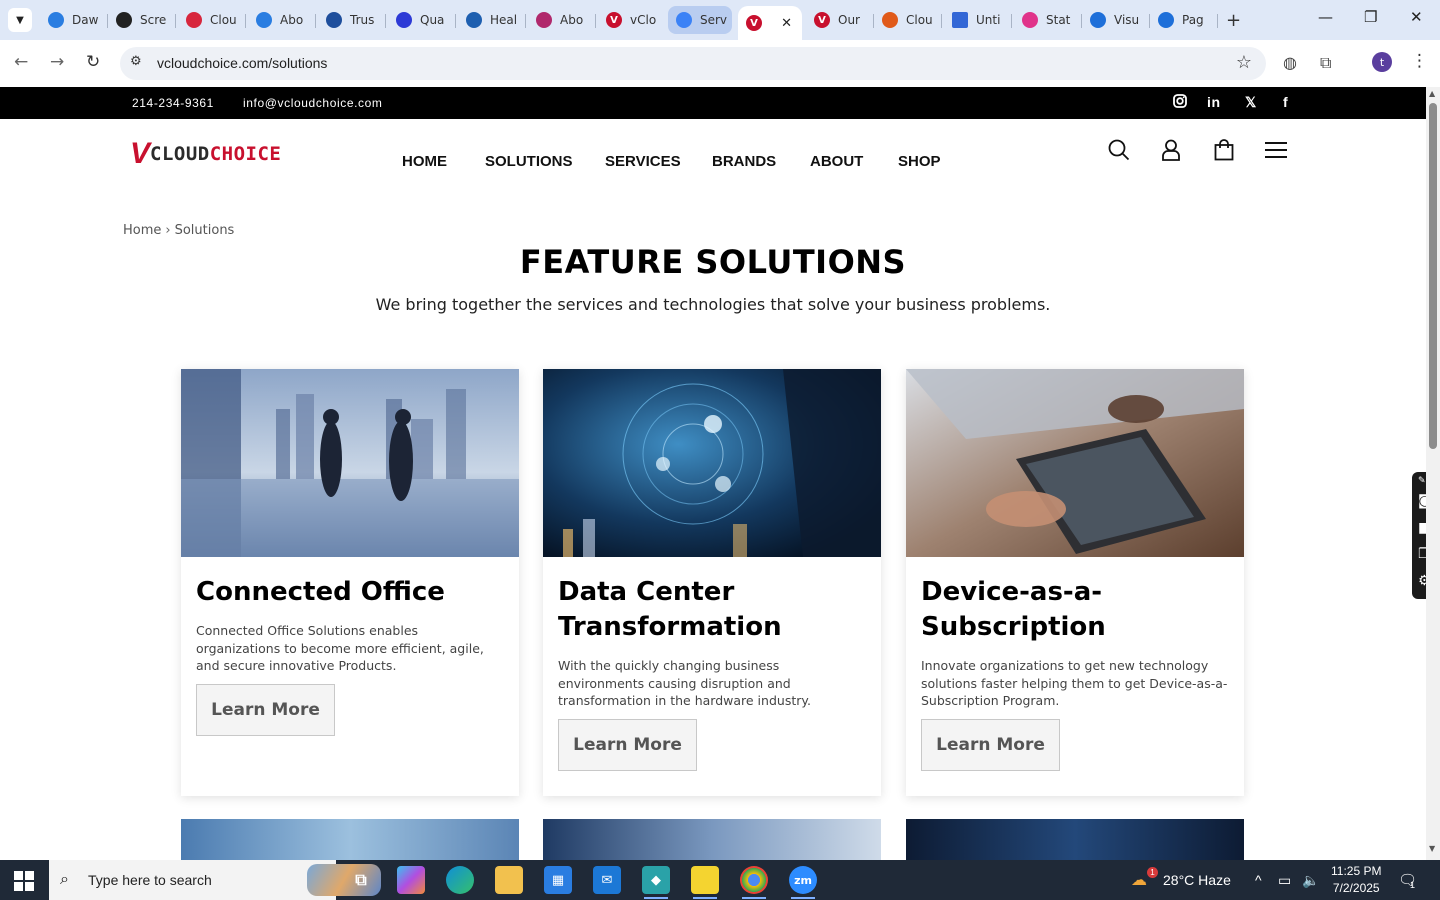 This screenshot has height=900, width=1440. Describe the element at coordinates (1171, 152) in the screenshot. I see `account-icon` at that location.